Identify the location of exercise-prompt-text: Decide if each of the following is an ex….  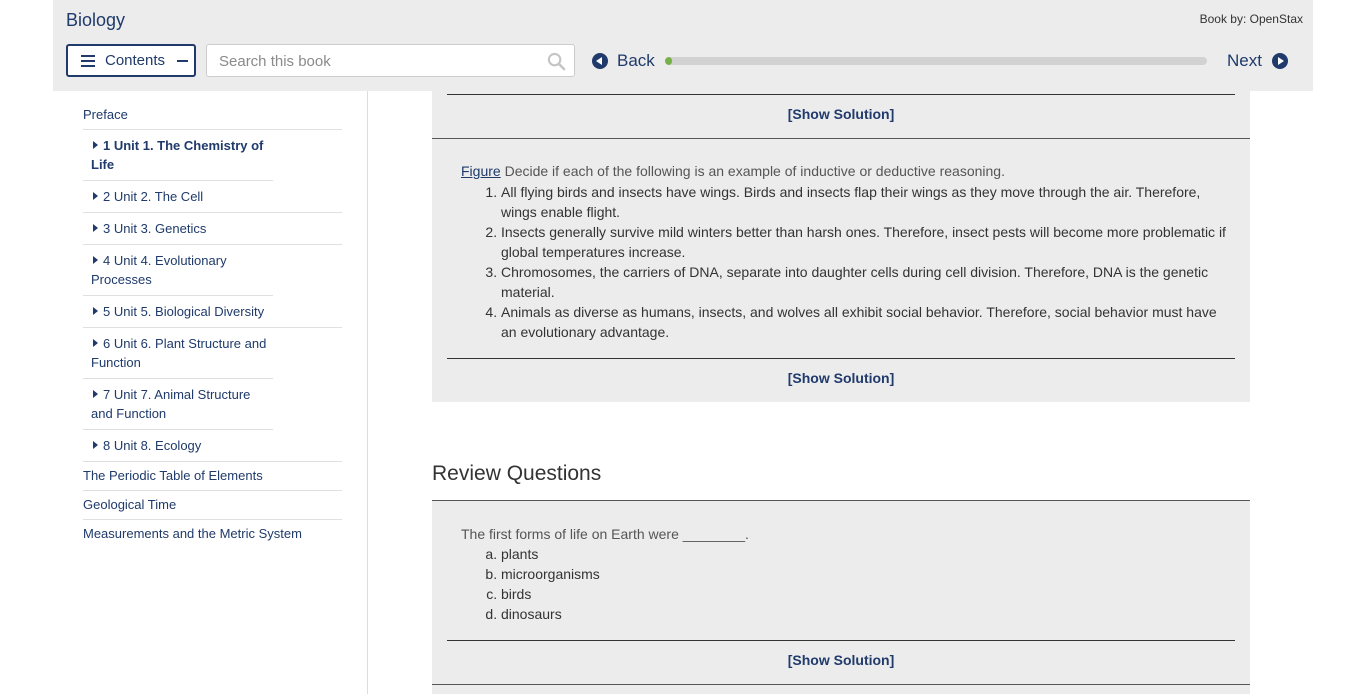
(752, 171).